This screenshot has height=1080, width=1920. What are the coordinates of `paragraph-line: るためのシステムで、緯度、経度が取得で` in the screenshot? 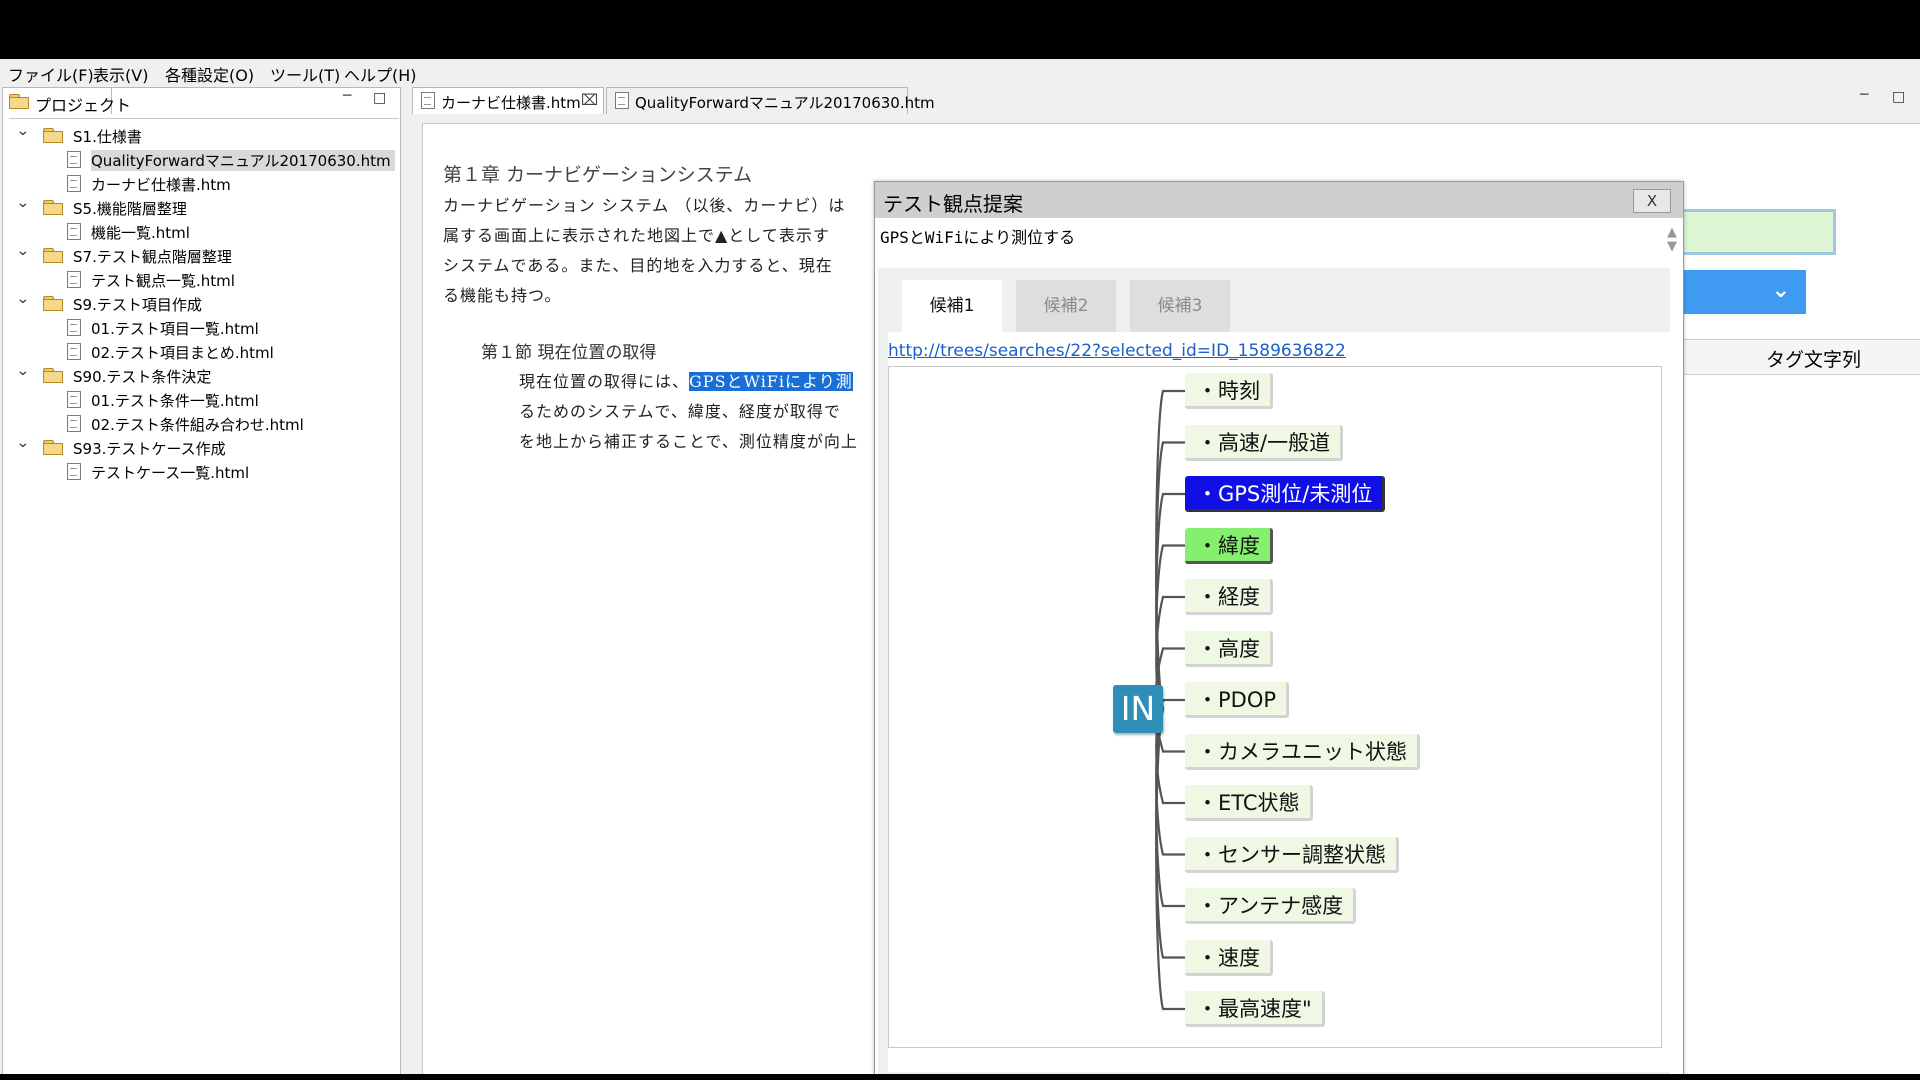 It's located at (680, 411).